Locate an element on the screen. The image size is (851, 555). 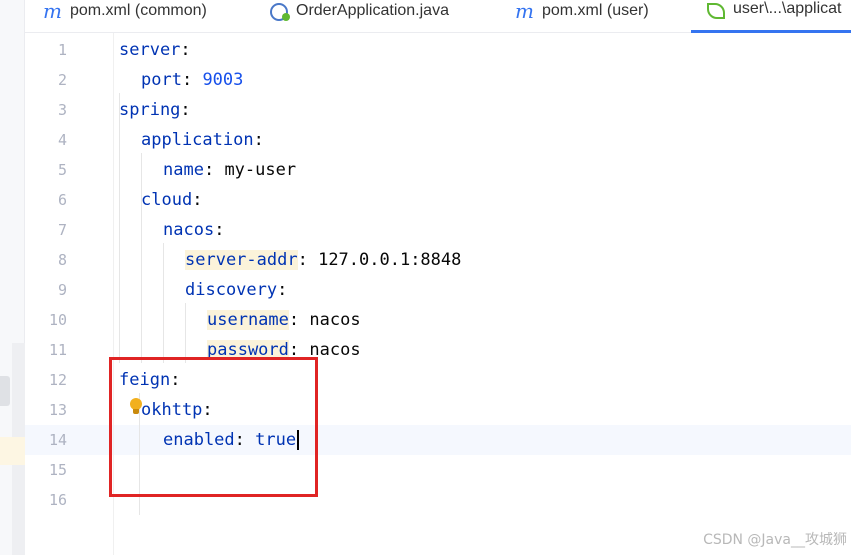
line-number: 6 is located at coordinates (62, 200).